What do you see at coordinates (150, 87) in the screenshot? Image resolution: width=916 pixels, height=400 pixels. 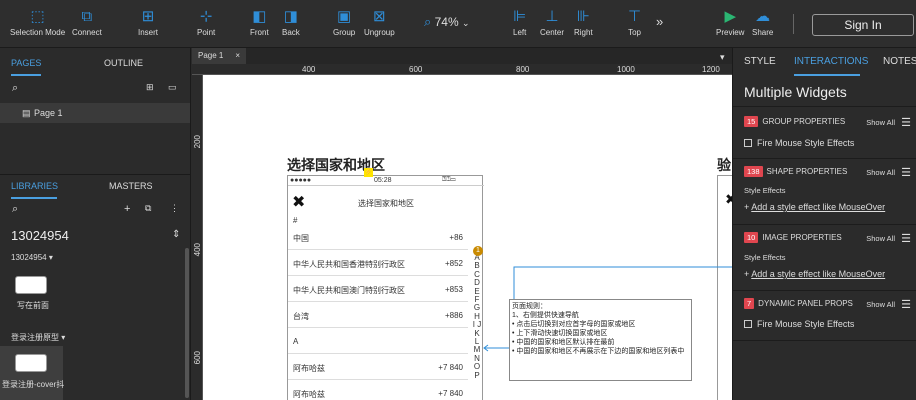 I see `add-page-icon: ⊞` at bounding box center [150, 87].